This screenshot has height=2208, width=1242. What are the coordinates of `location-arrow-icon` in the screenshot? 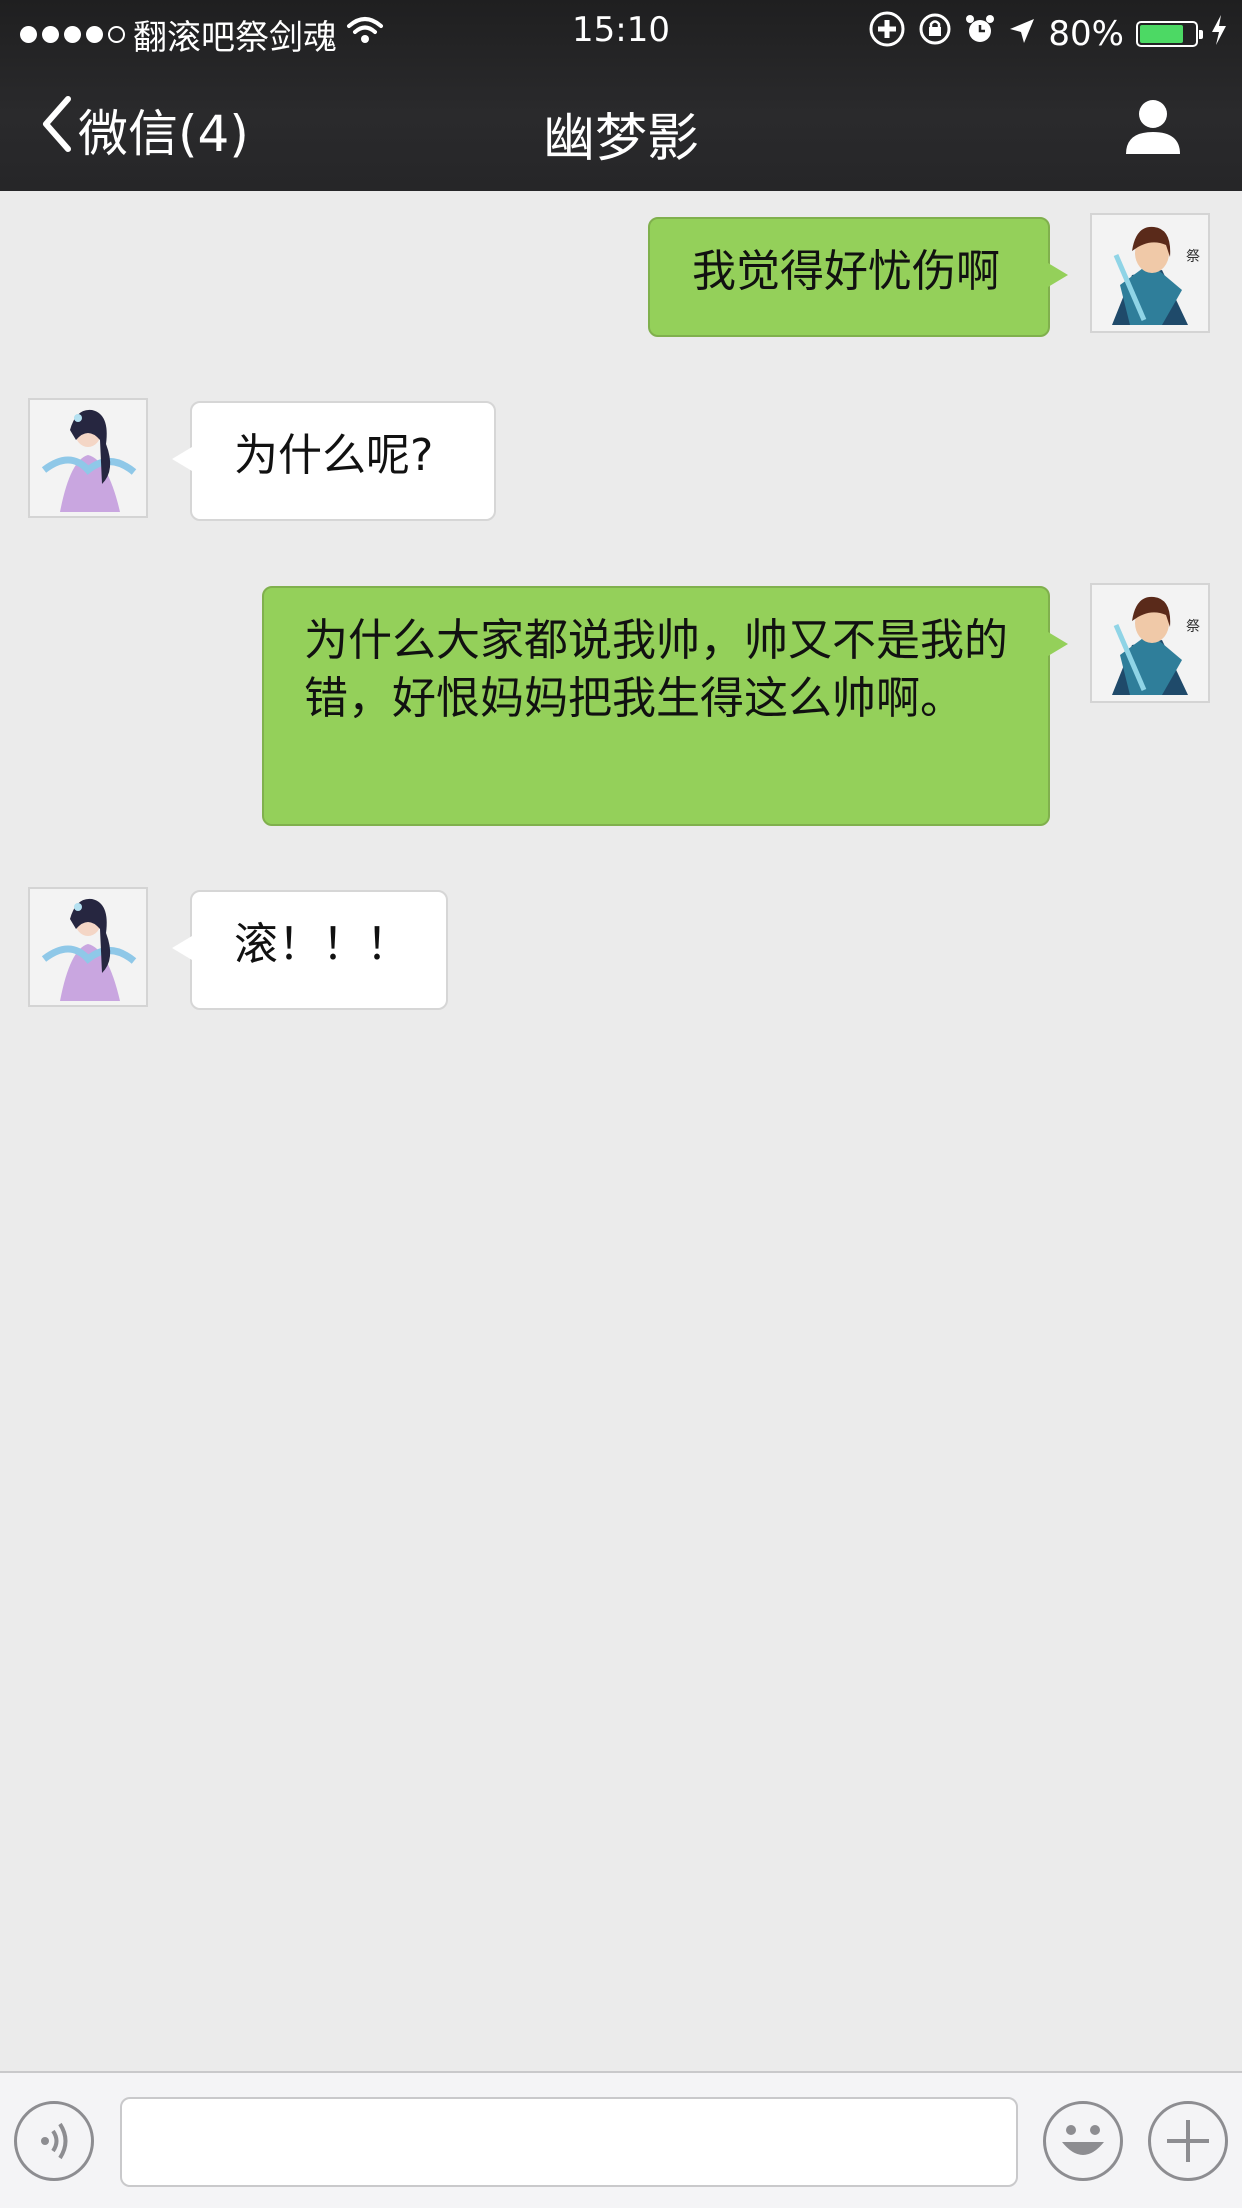 It's located at (1022, 34).